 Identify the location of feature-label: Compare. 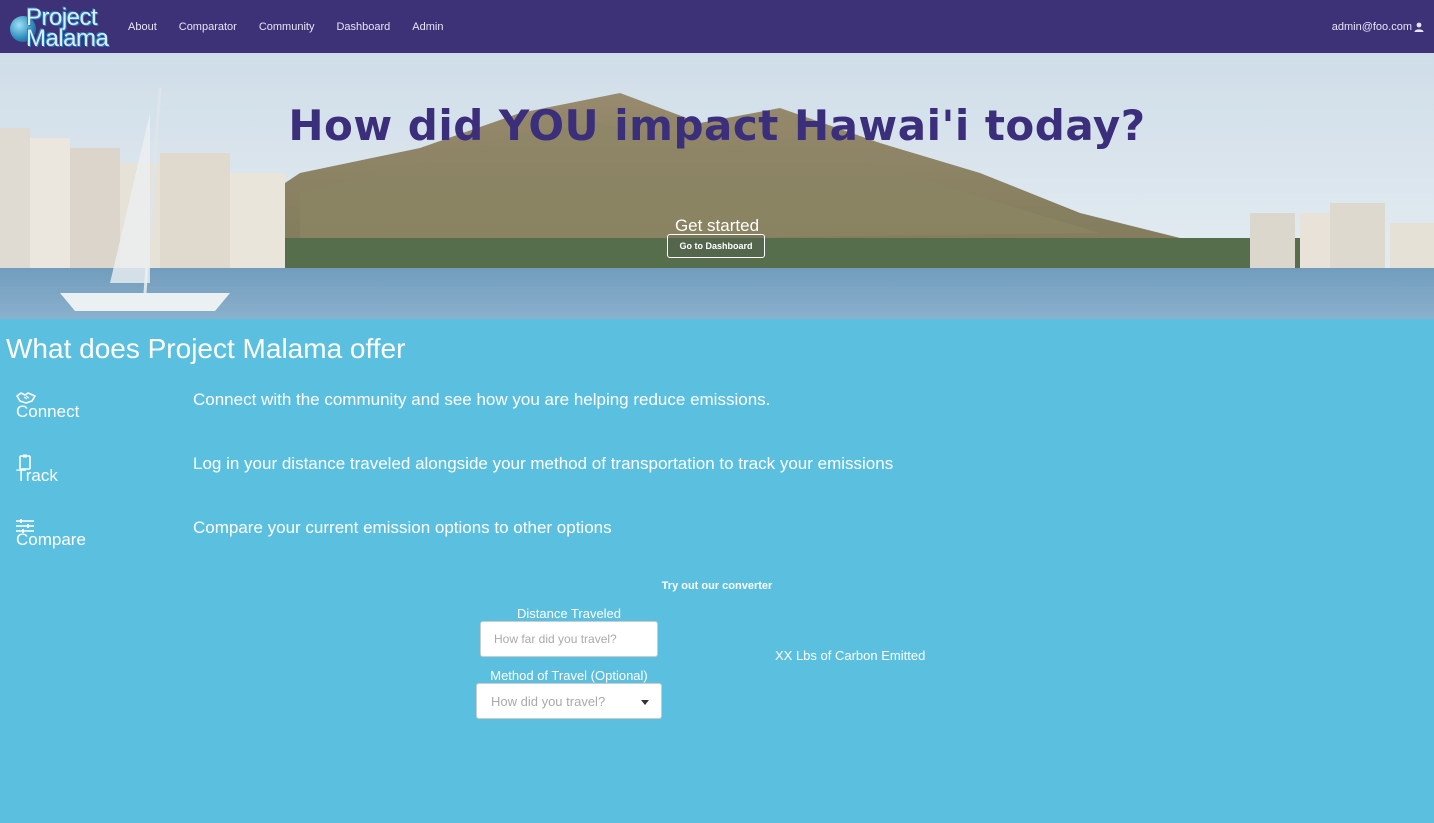
(51, 539).